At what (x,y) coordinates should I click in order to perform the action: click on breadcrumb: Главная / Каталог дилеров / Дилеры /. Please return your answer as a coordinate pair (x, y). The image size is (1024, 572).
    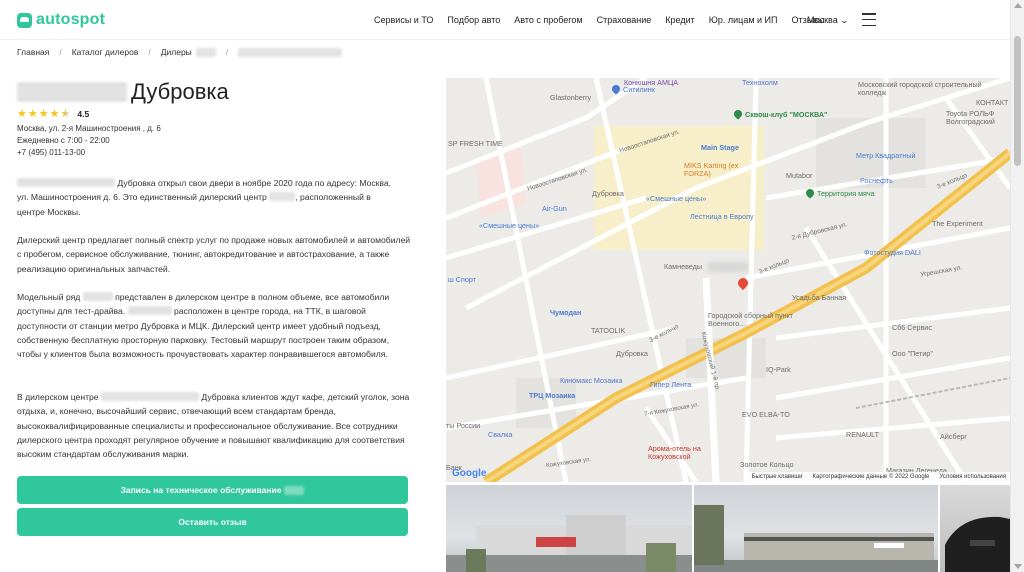
    Looking at the image, I should click on (180, 52).